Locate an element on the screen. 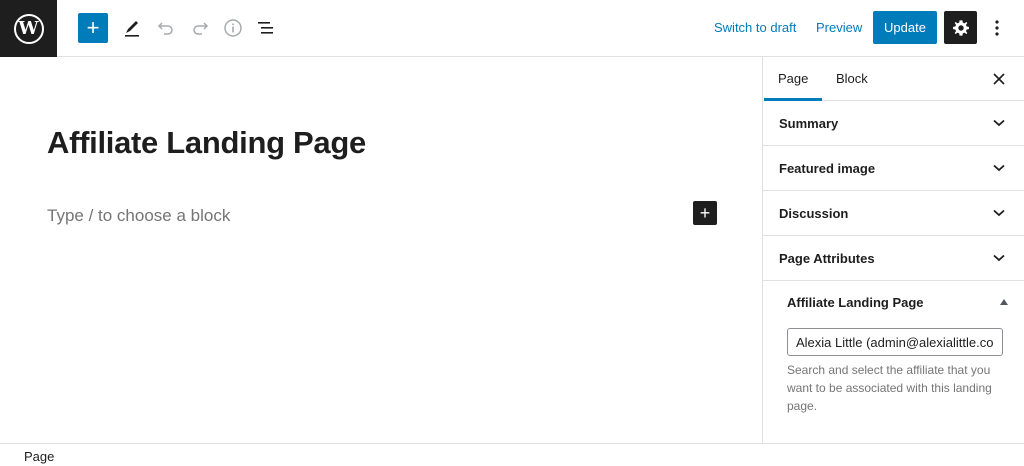 This screenshot has width=1024, height=466. list-view-icon is located at coordinates (265, 28).